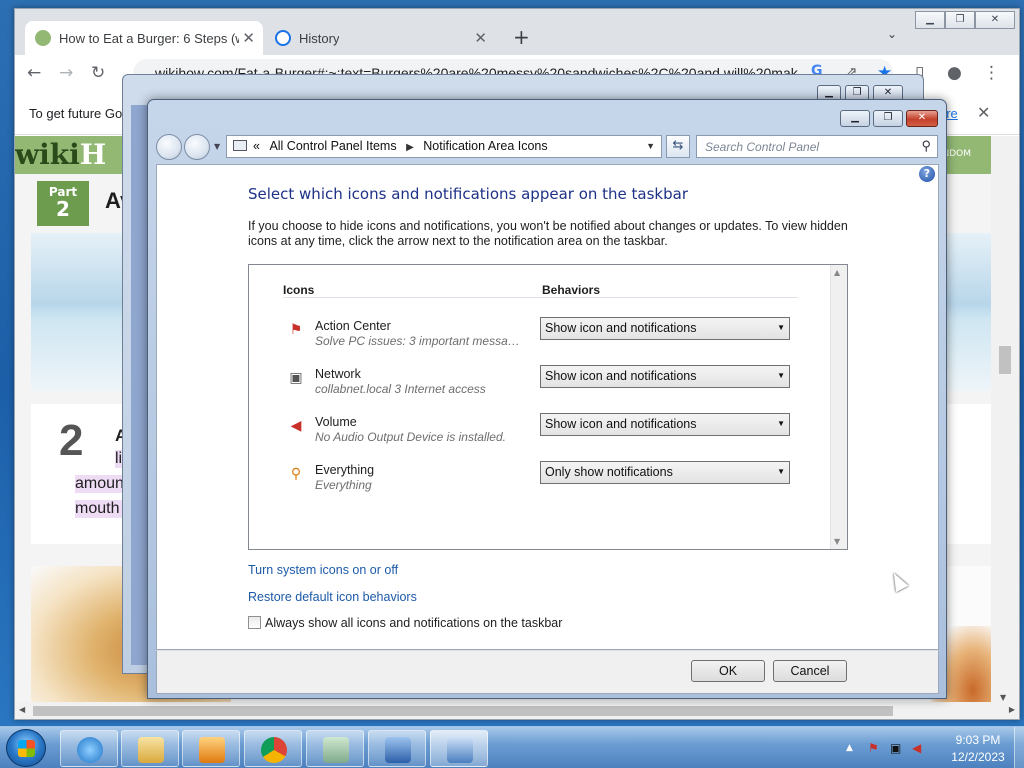  Describe the element at coordinates (926, 146) in the screenshot. I see `search-icon: ⚲` at that location.